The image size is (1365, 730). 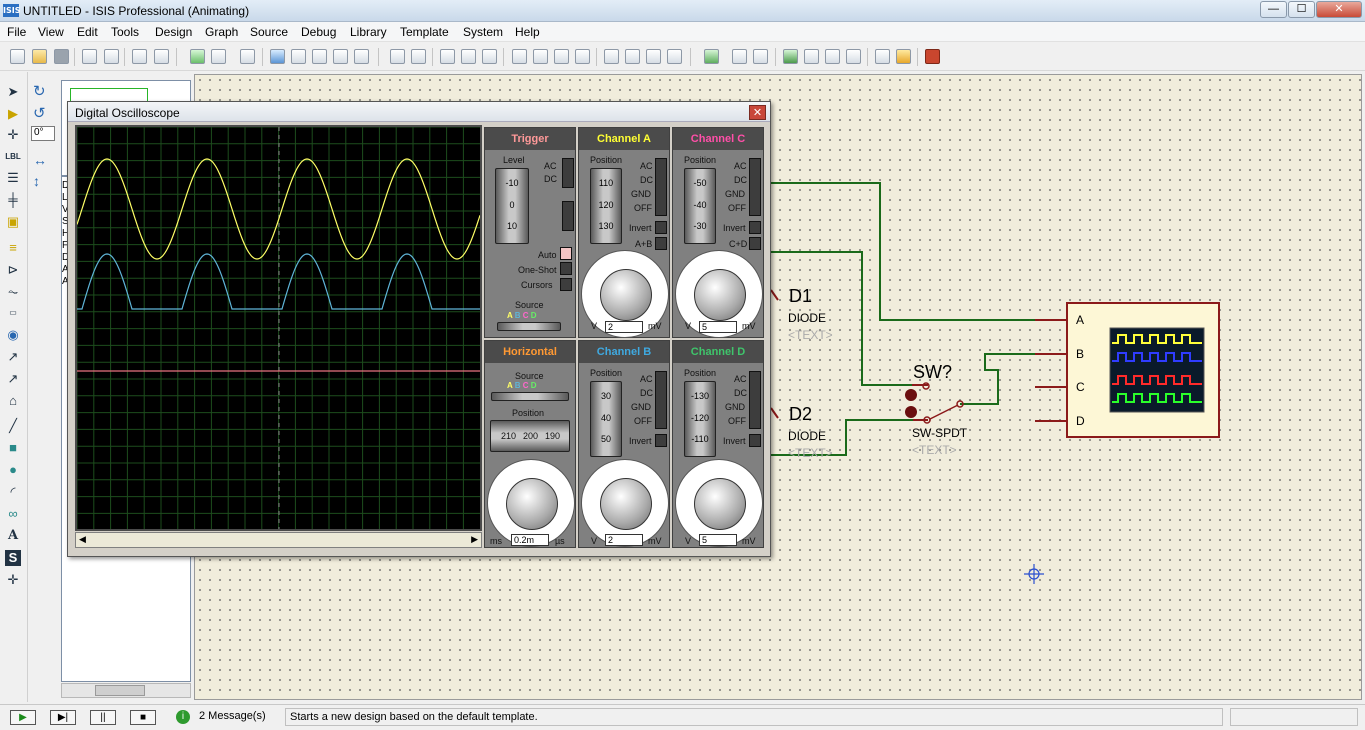 What do you see at coordinates (537, 285) in the screenshot?
I see `cursors-label: Cursors` at bounding box center [537, 285].